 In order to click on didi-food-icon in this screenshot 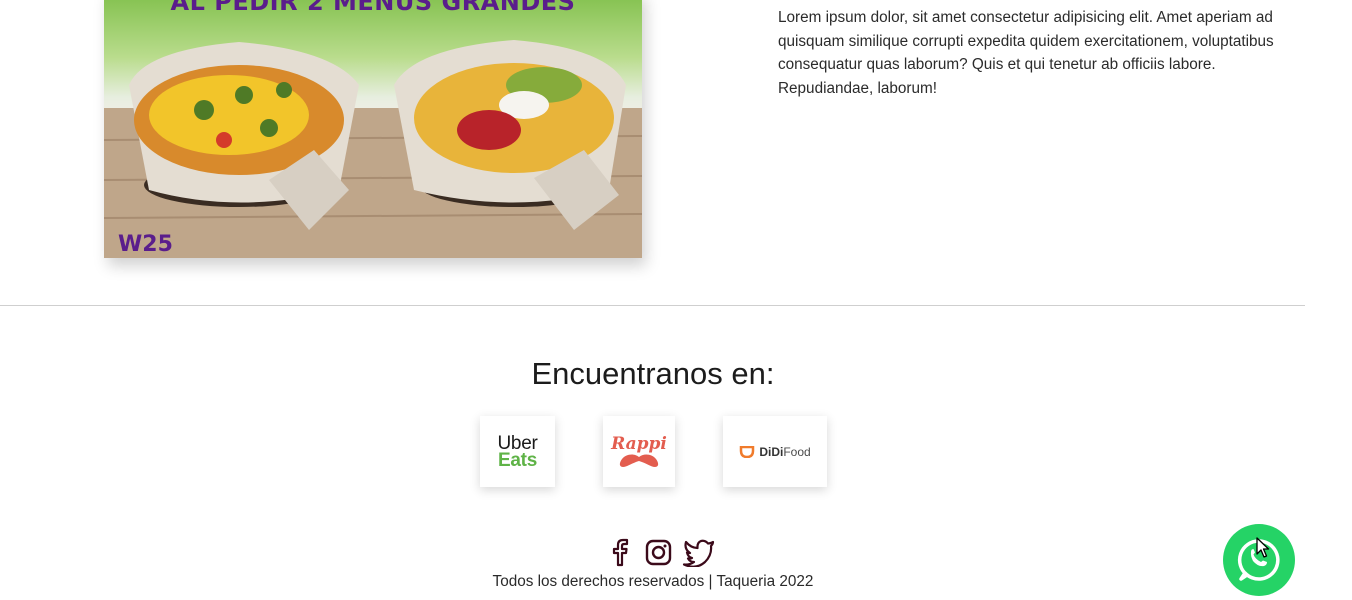, I will do `click(747, 451)`.